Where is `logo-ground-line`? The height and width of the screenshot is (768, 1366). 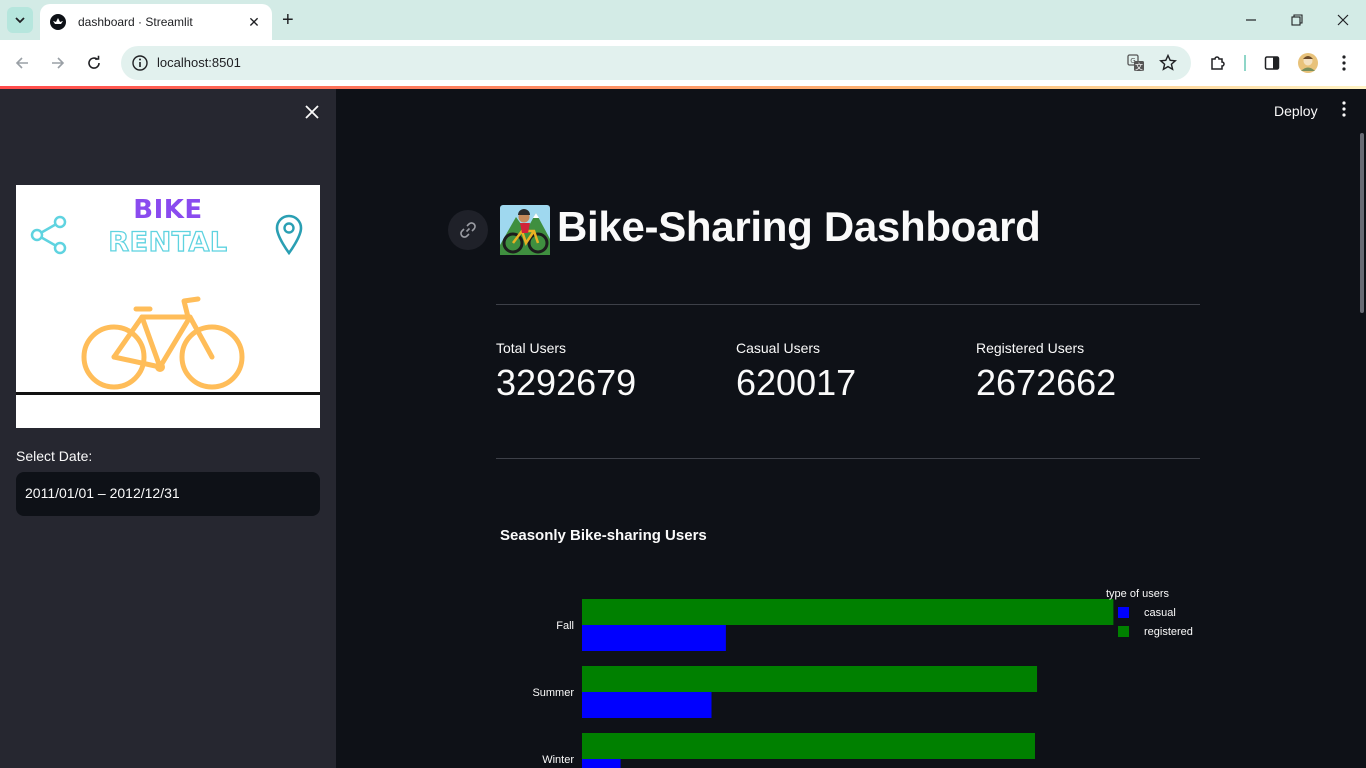 logo-ground-line is located at coordinates (168, 393).